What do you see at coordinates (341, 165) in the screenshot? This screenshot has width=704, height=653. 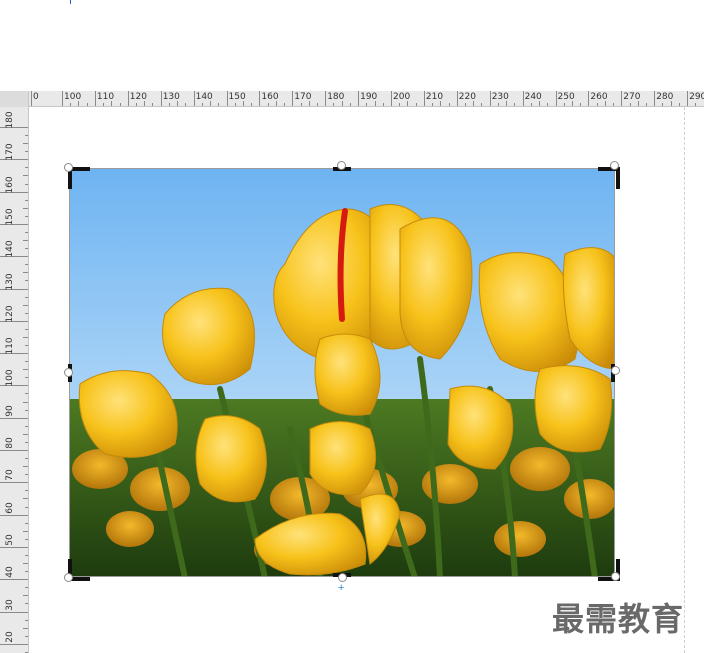 I see `resize-handle-top` at bounding box center [341, 165].